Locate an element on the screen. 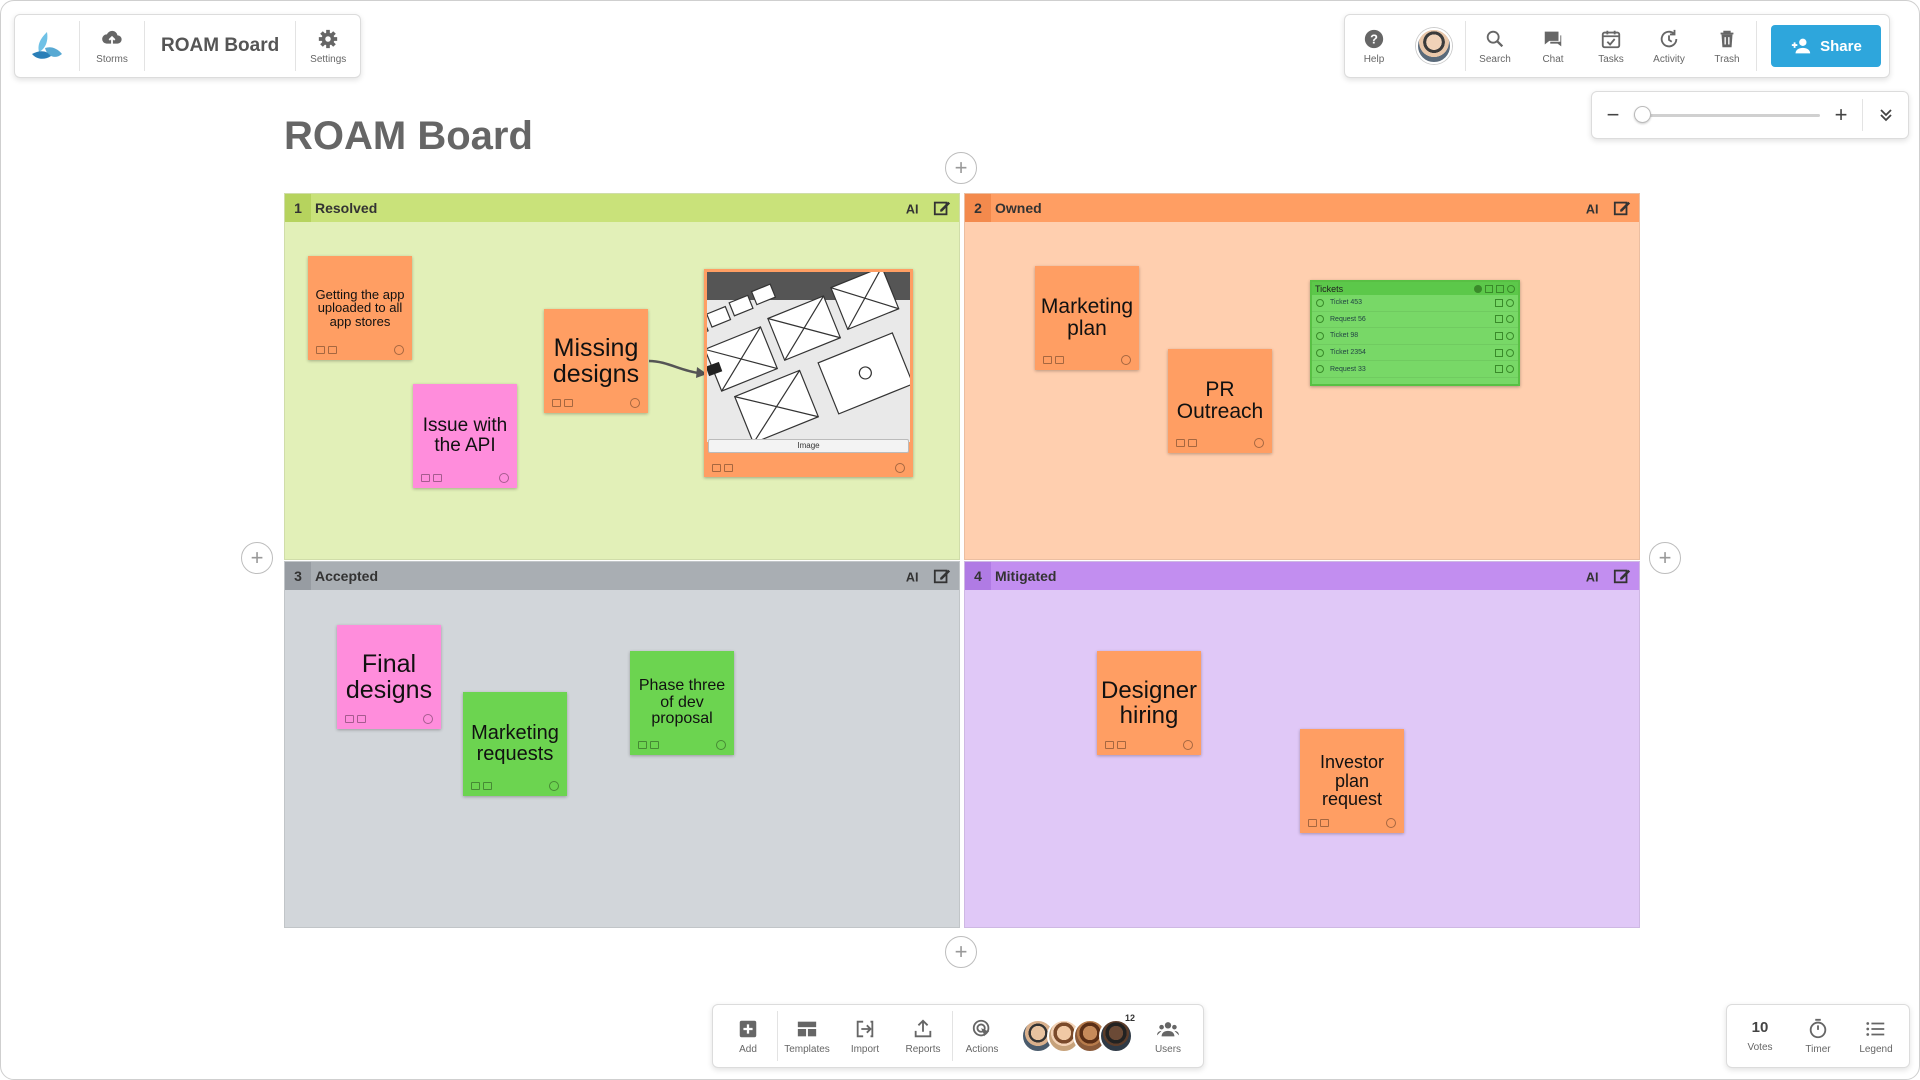  sticky-note: Final designs is located at coordinates (389, 677).